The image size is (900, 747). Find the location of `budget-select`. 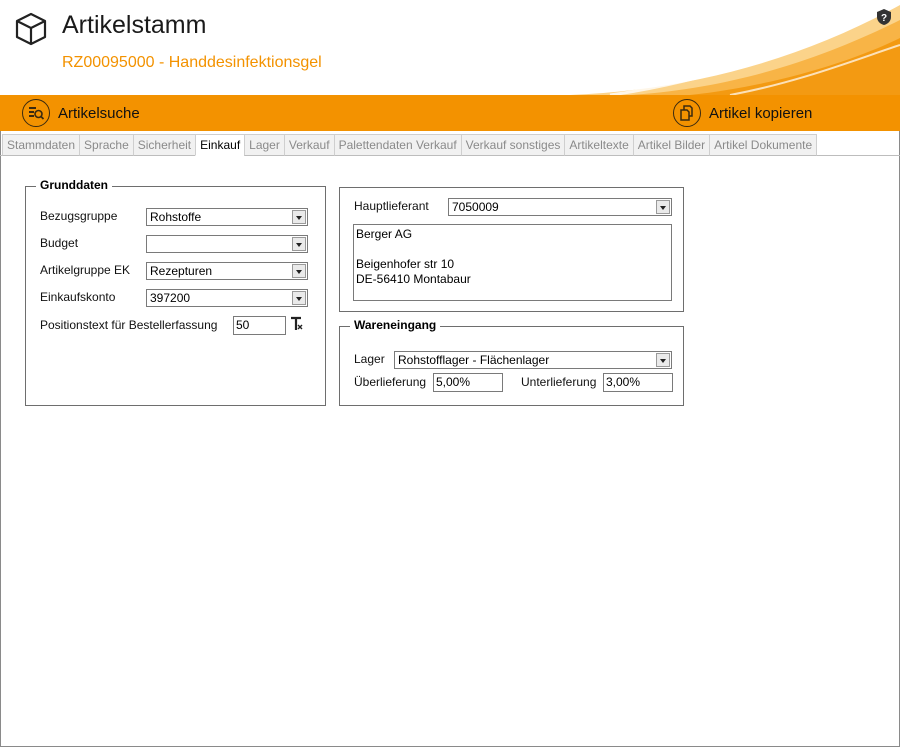

budget-select is located at coordinates (227, 244).